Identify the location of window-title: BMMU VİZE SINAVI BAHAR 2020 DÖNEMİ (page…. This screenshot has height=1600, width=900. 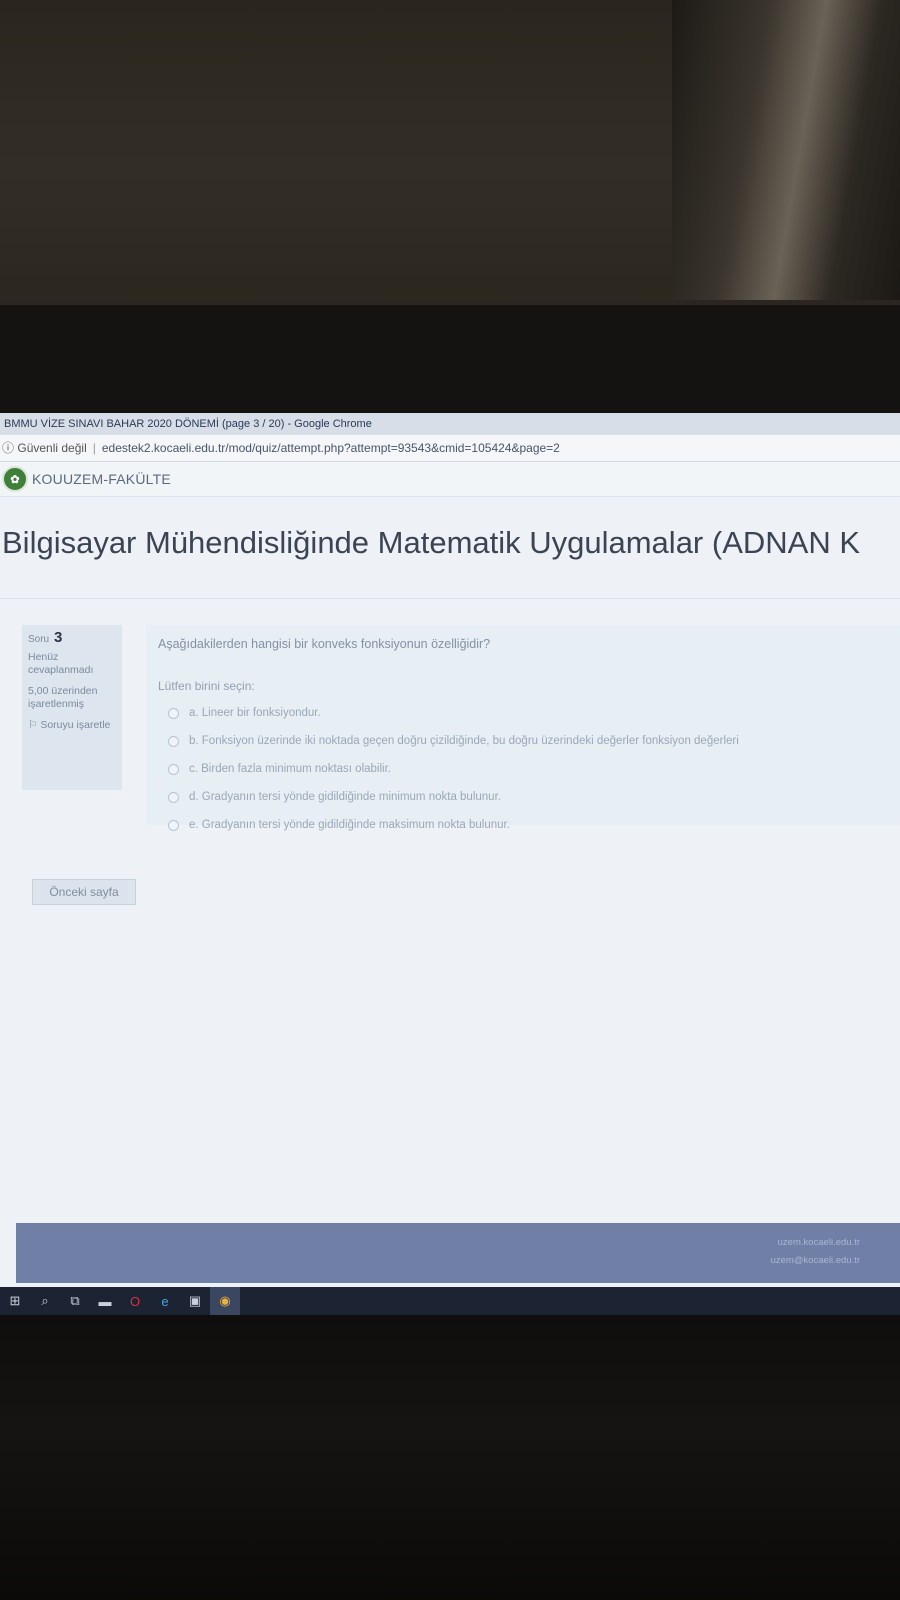
(450, 424).